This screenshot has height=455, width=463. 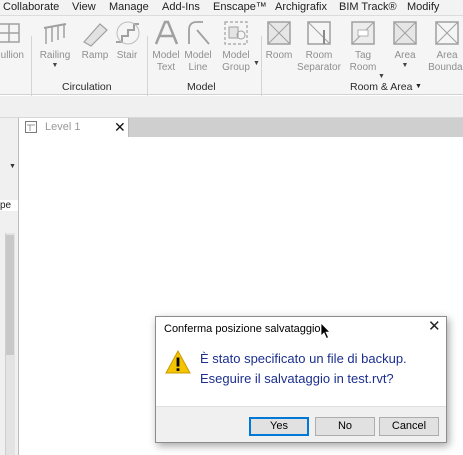 I want to click on tag-room-label-line1: Tag, so click(x=363, y=55).